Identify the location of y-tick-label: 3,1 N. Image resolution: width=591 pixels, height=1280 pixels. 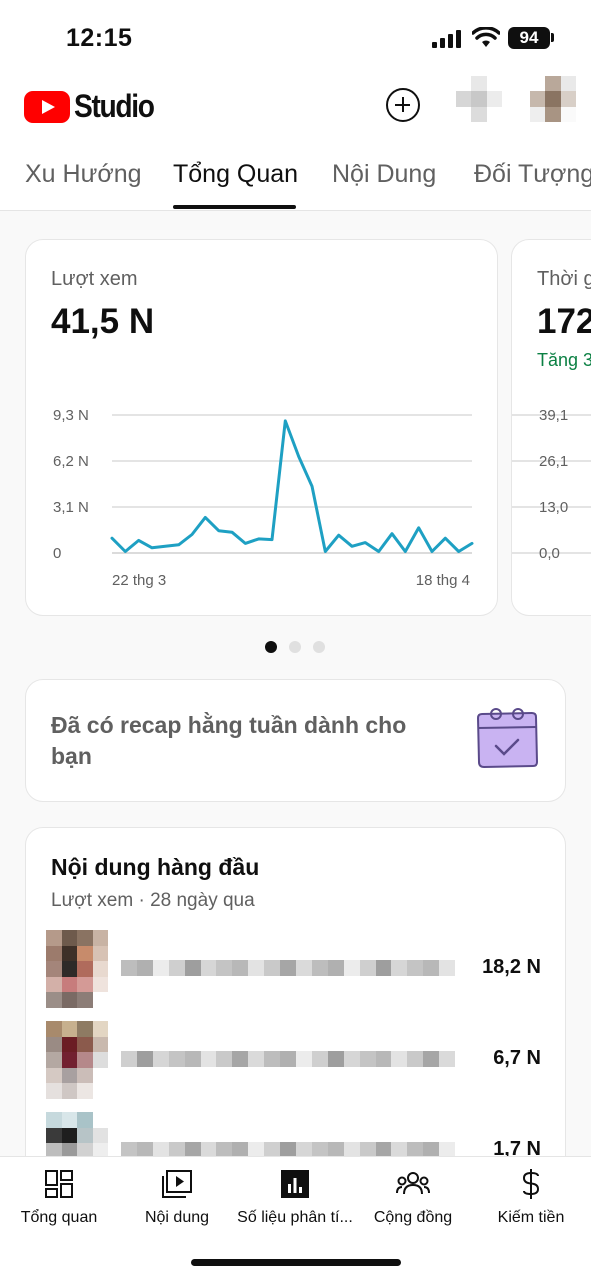
(71, 507).